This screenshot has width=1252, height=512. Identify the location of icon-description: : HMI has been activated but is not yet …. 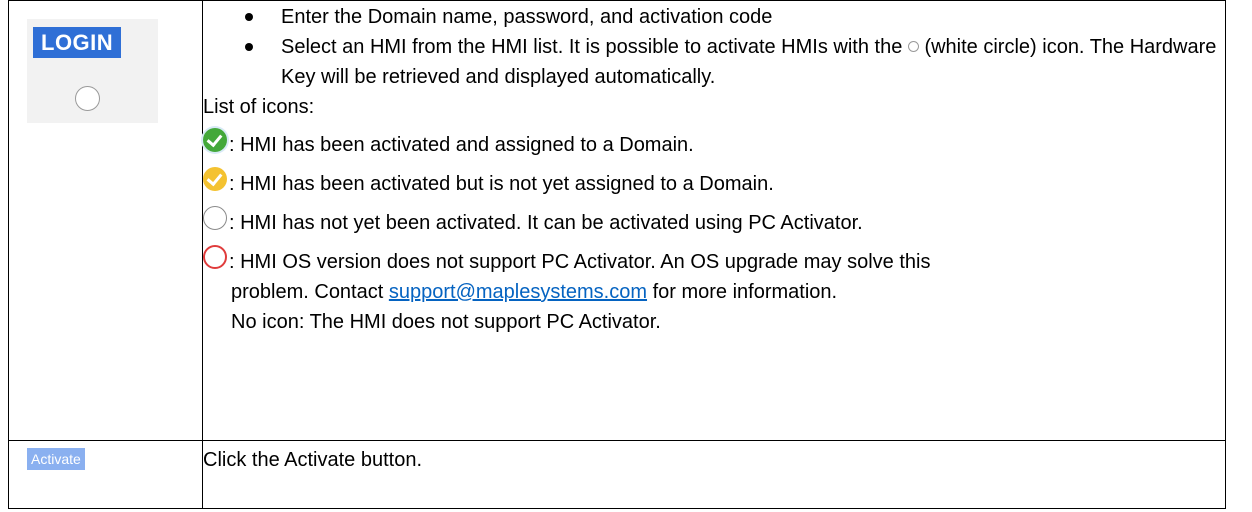
(501, 184).